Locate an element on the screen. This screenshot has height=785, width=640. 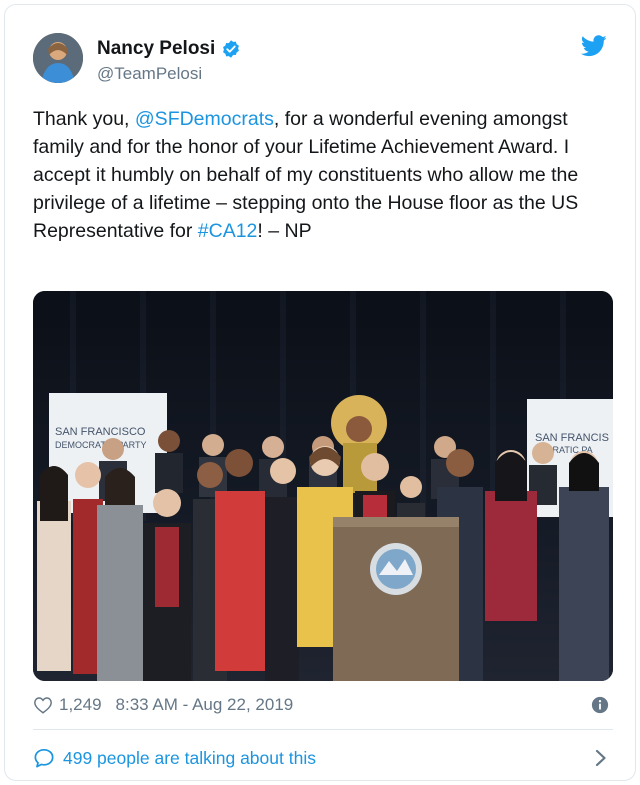
footer-divider is located at coordinates (323, 729).